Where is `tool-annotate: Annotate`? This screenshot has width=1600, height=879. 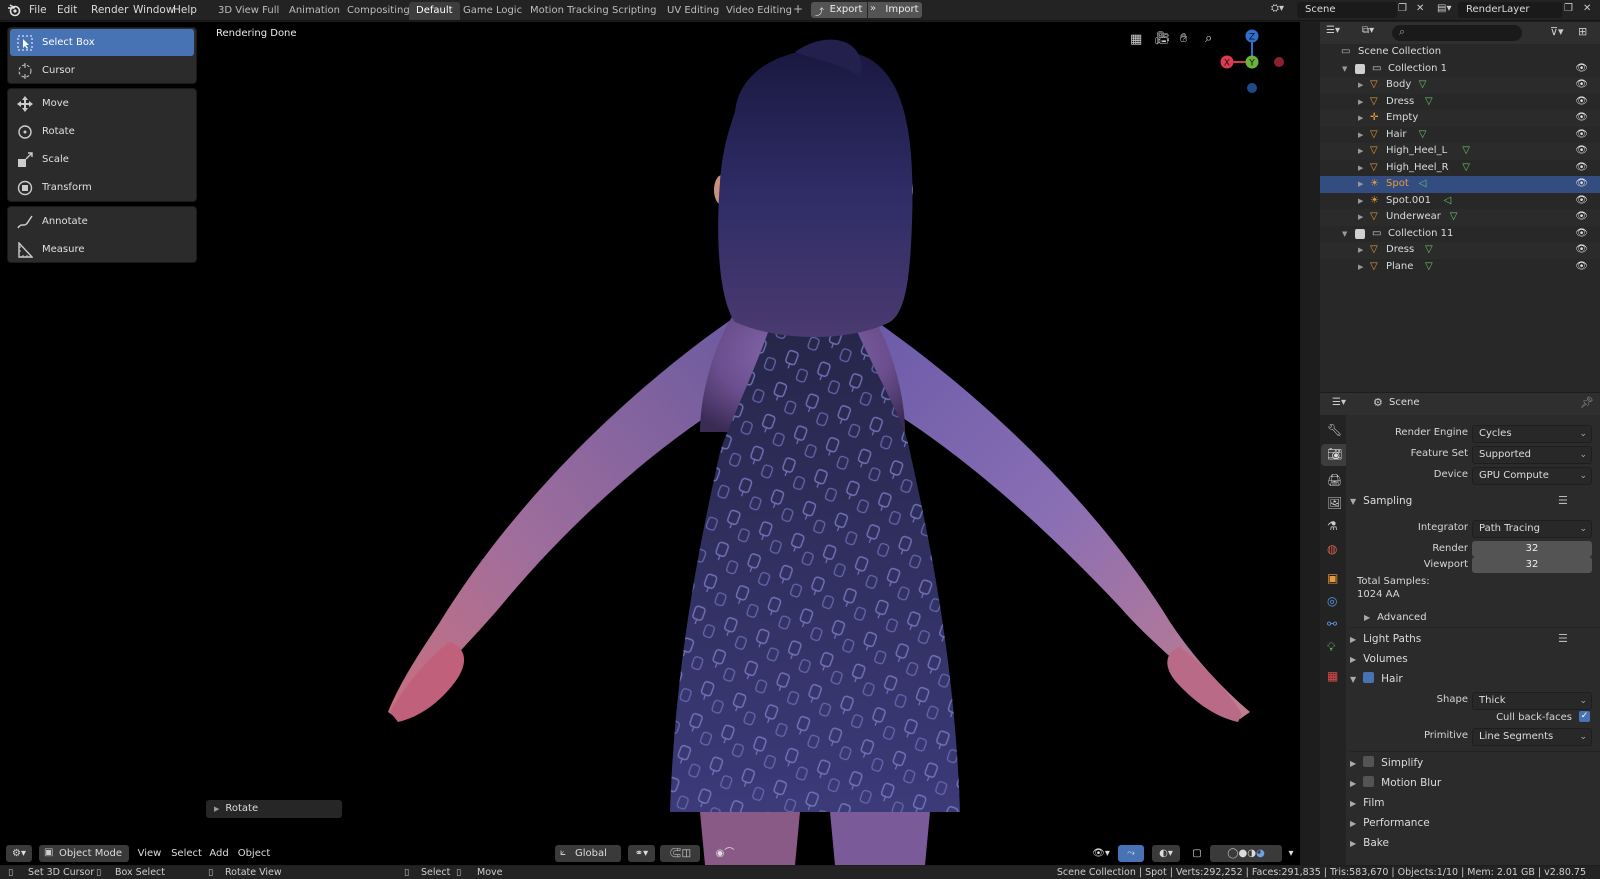
tool-annotate: Annotate is located at coordinates (102, 221).